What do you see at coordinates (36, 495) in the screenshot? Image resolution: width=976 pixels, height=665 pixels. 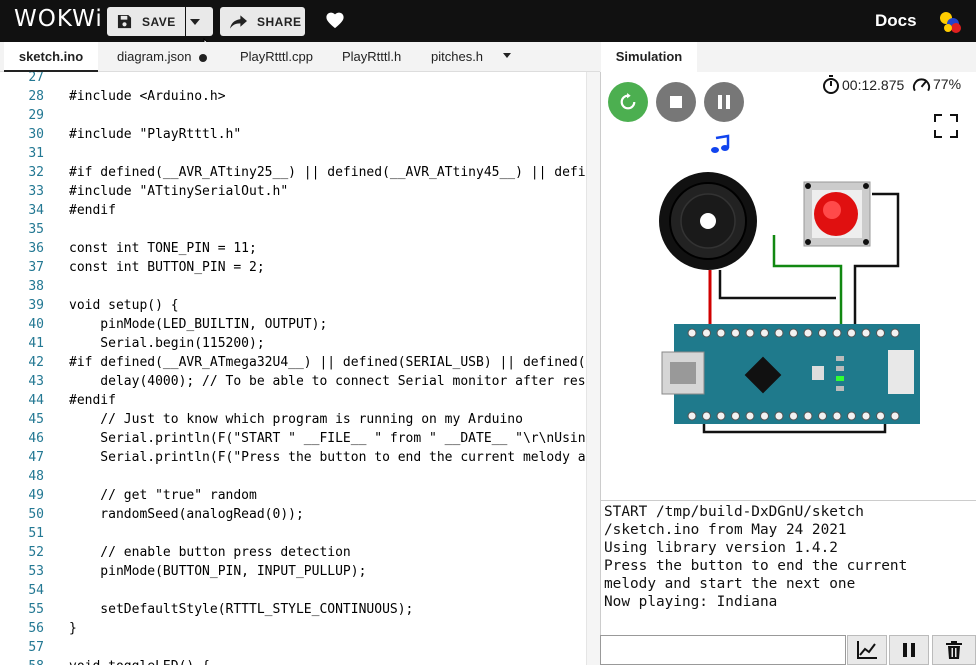 I see `line-number: 49` at bounding box center [36, 495].